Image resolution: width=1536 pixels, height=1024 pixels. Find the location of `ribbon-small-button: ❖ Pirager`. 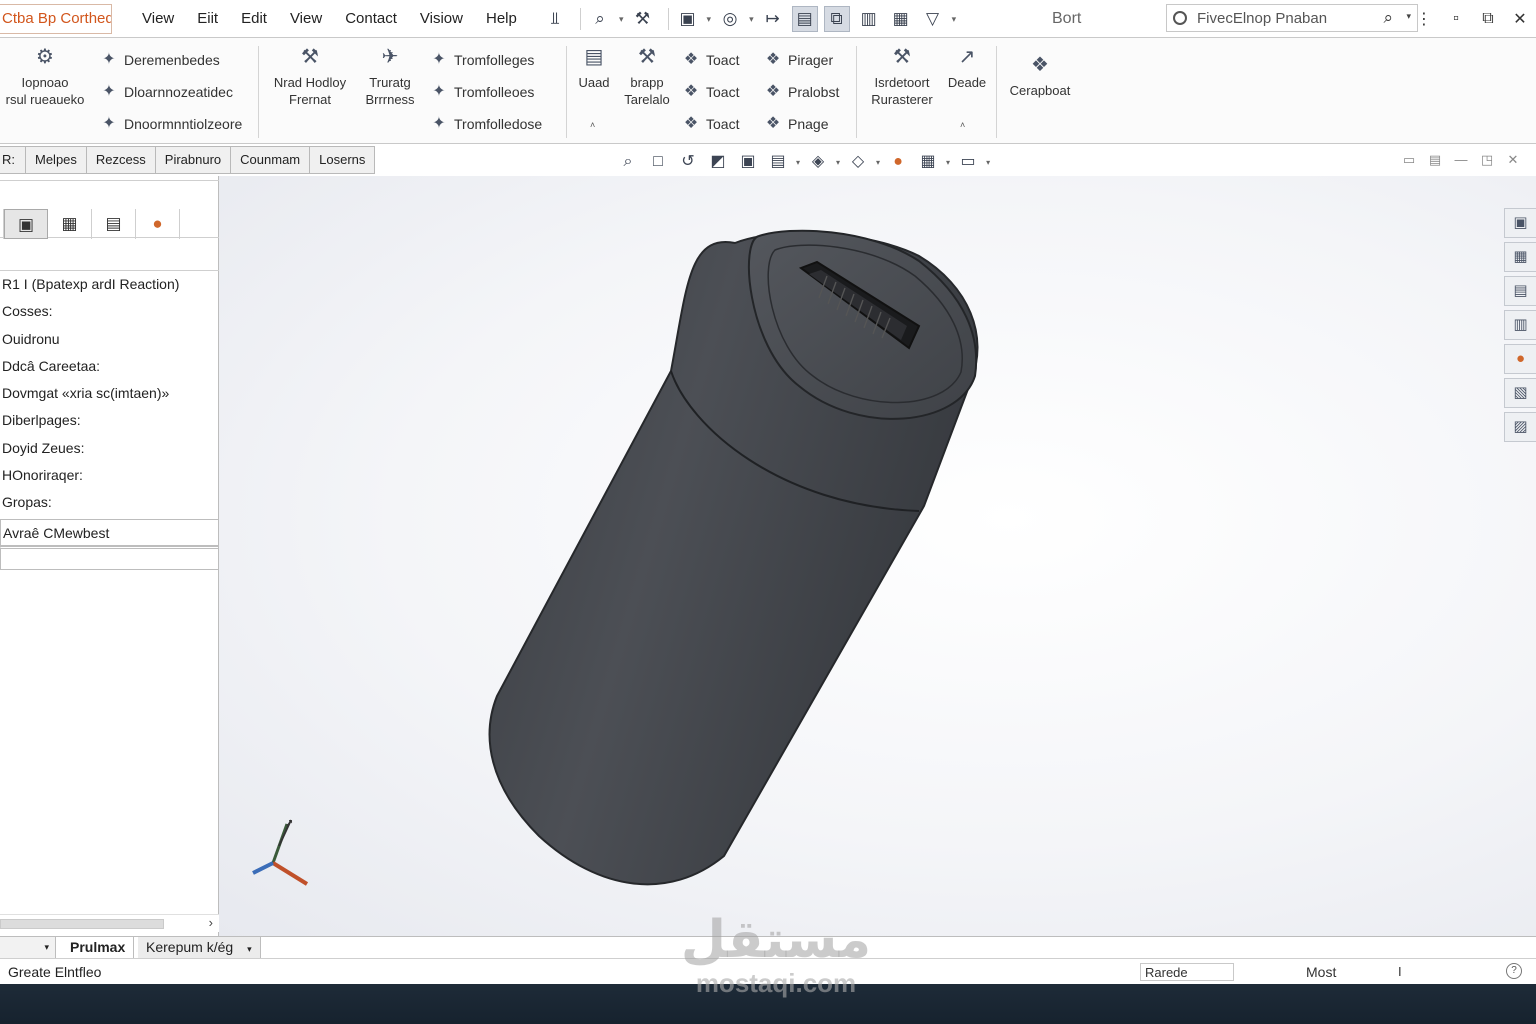

ribbon-small-button: ❖ Pirager is located at coordinates (797, 60).